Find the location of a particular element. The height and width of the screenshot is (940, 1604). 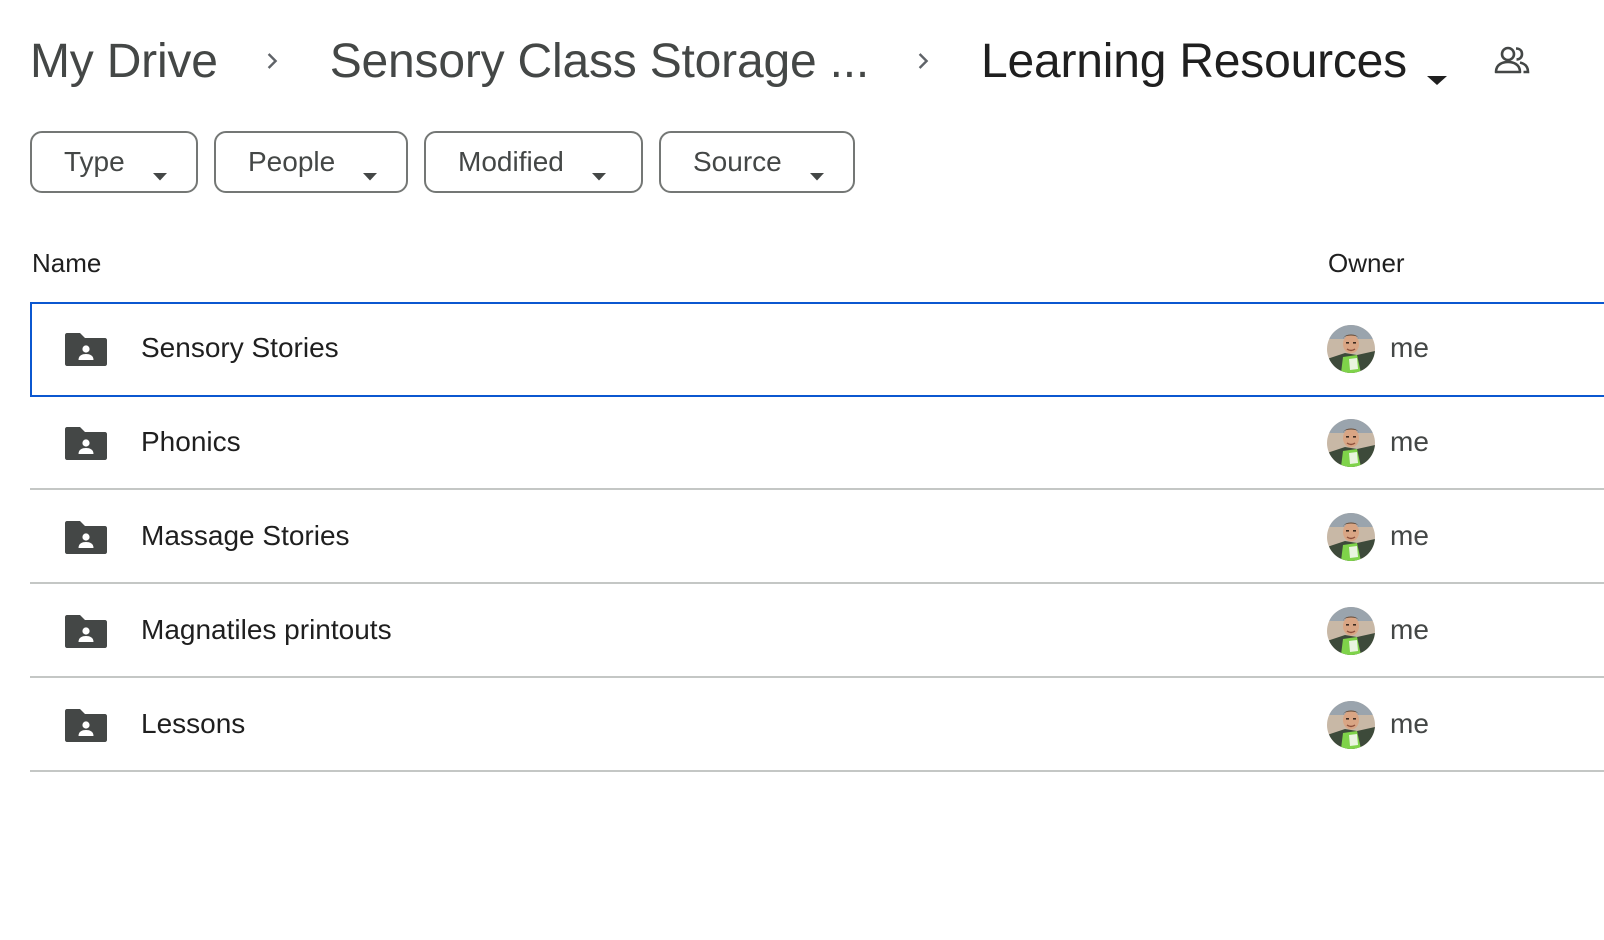

table-header: Name Owner is located at coordinates (818, 264).